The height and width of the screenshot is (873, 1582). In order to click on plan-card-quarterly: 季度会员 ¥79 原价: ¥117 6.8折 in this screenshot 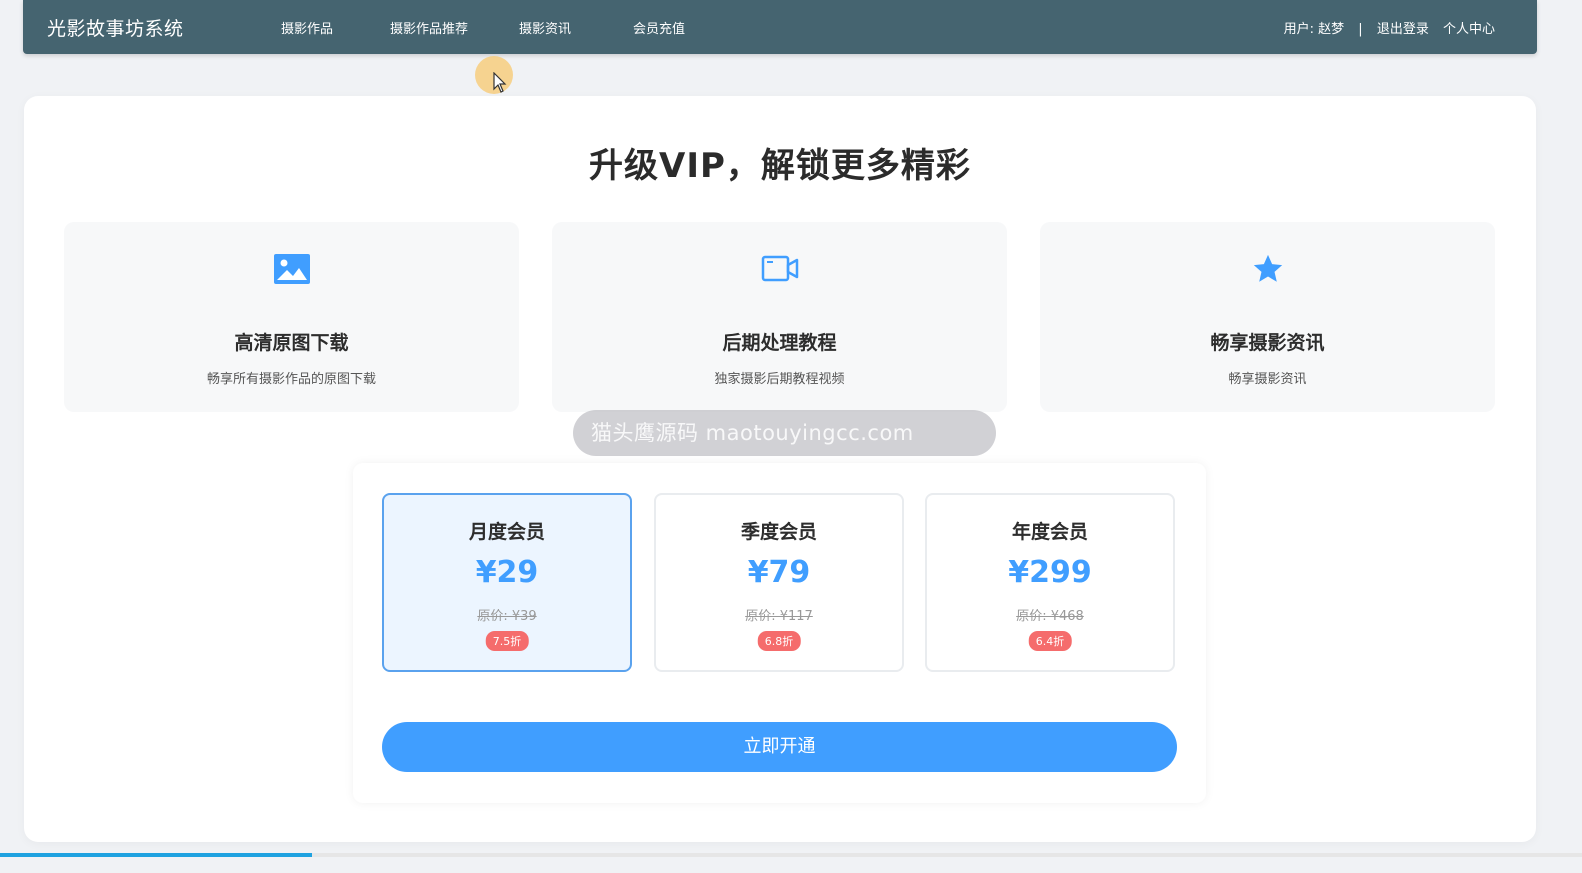, I will do `click(779, 582)`.